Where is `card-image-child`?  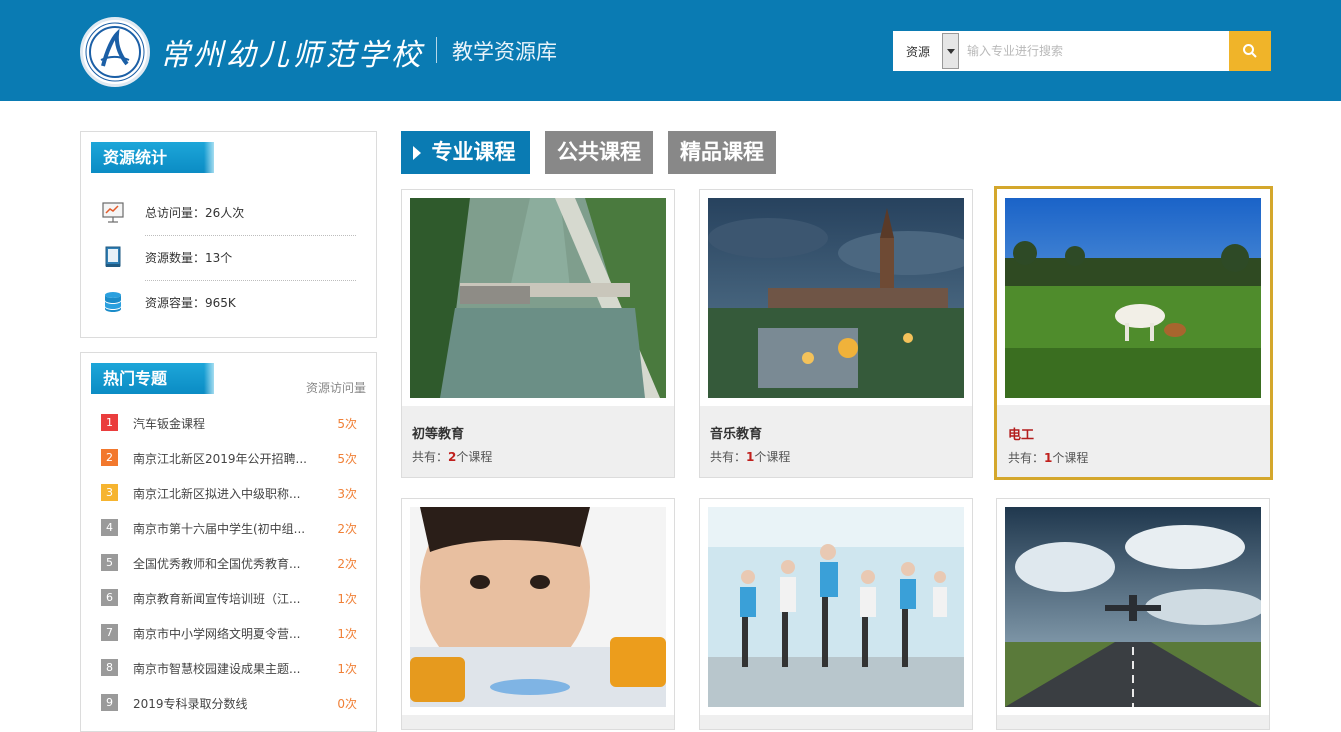 card-image-child is located at coordinates (538, 607).